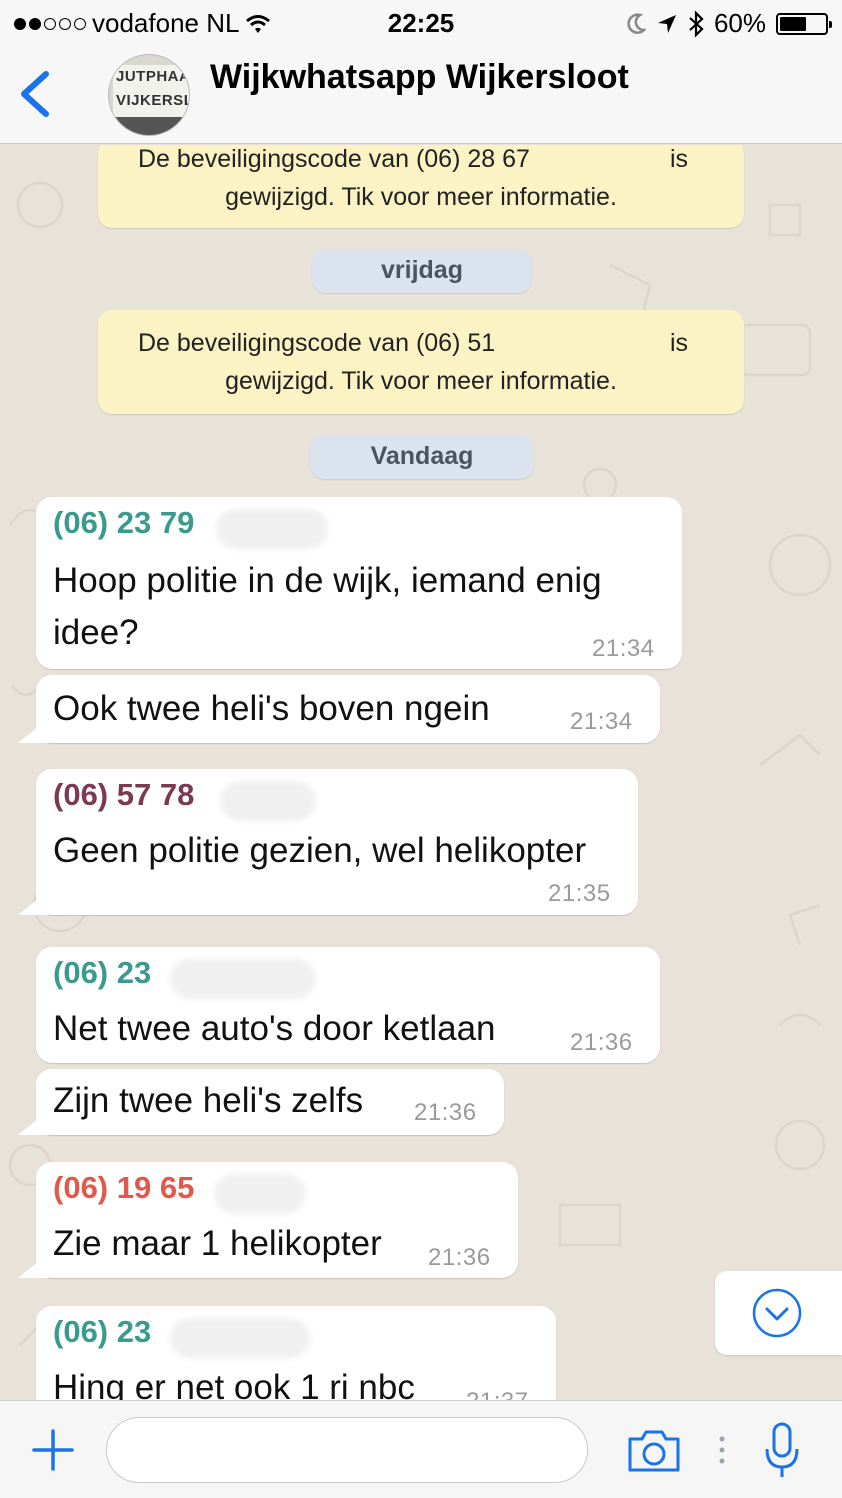  Describe the element at coordinates (123, 795) in the screenshot. I see `sender-name: (06) 57 78` at that location.